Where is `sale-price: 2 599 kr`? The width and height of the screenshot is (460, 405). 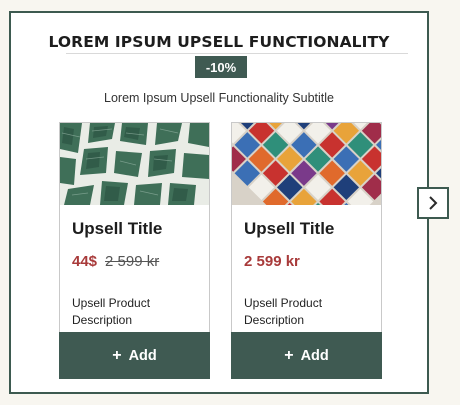 sale-price: 2 599 kr is located at coordinates (272, 261).